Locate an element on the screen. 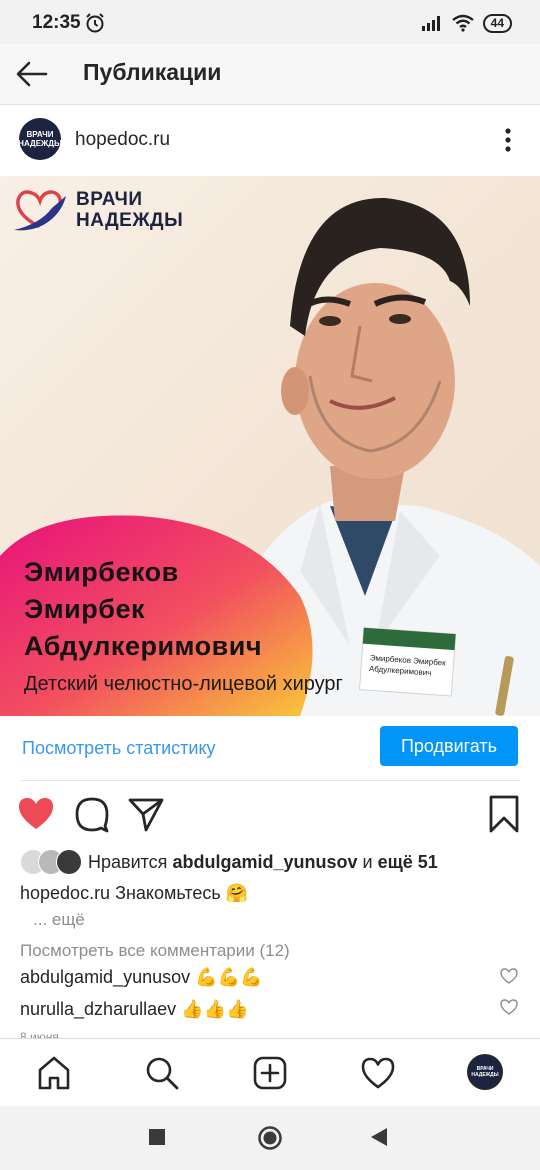  status-icons: 44 is located at coordinates (466, 23).